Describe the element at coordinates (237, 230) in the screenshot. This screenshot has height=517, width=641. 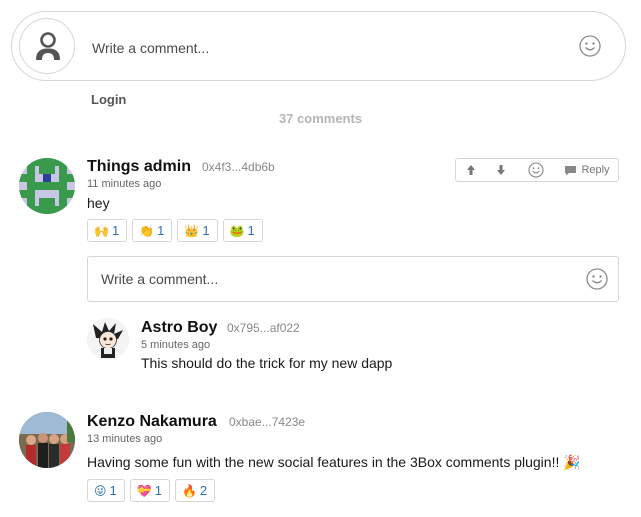
I see `frog-icon: 🐸` at that location.